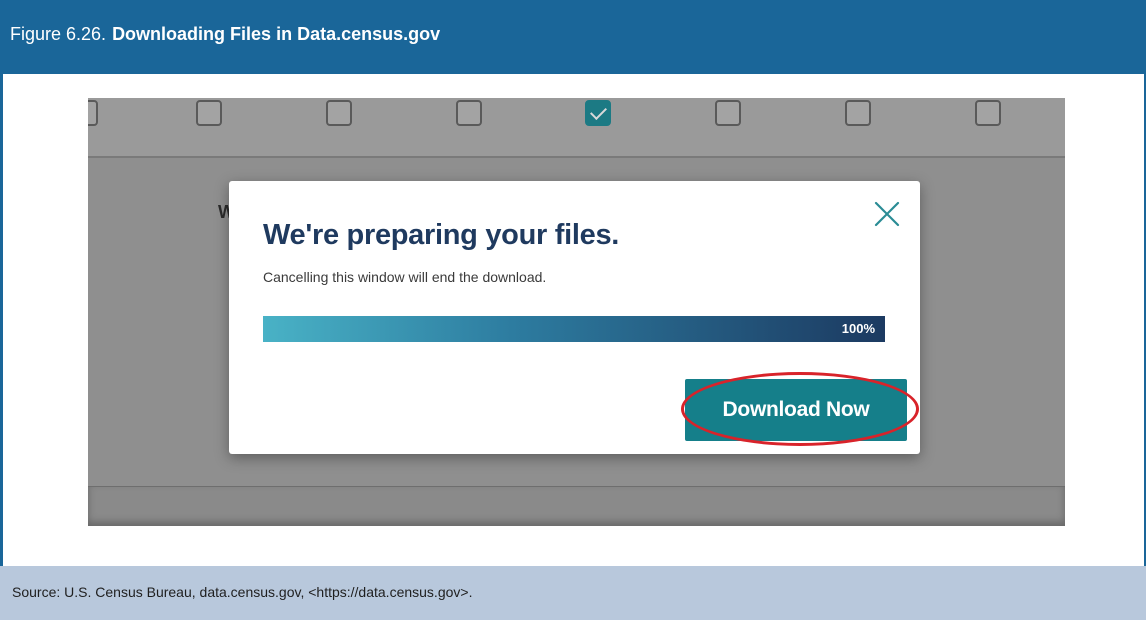 The width and height of the screenshot is (1146, 620). I want to click on progress-fill, so click(574, 329).